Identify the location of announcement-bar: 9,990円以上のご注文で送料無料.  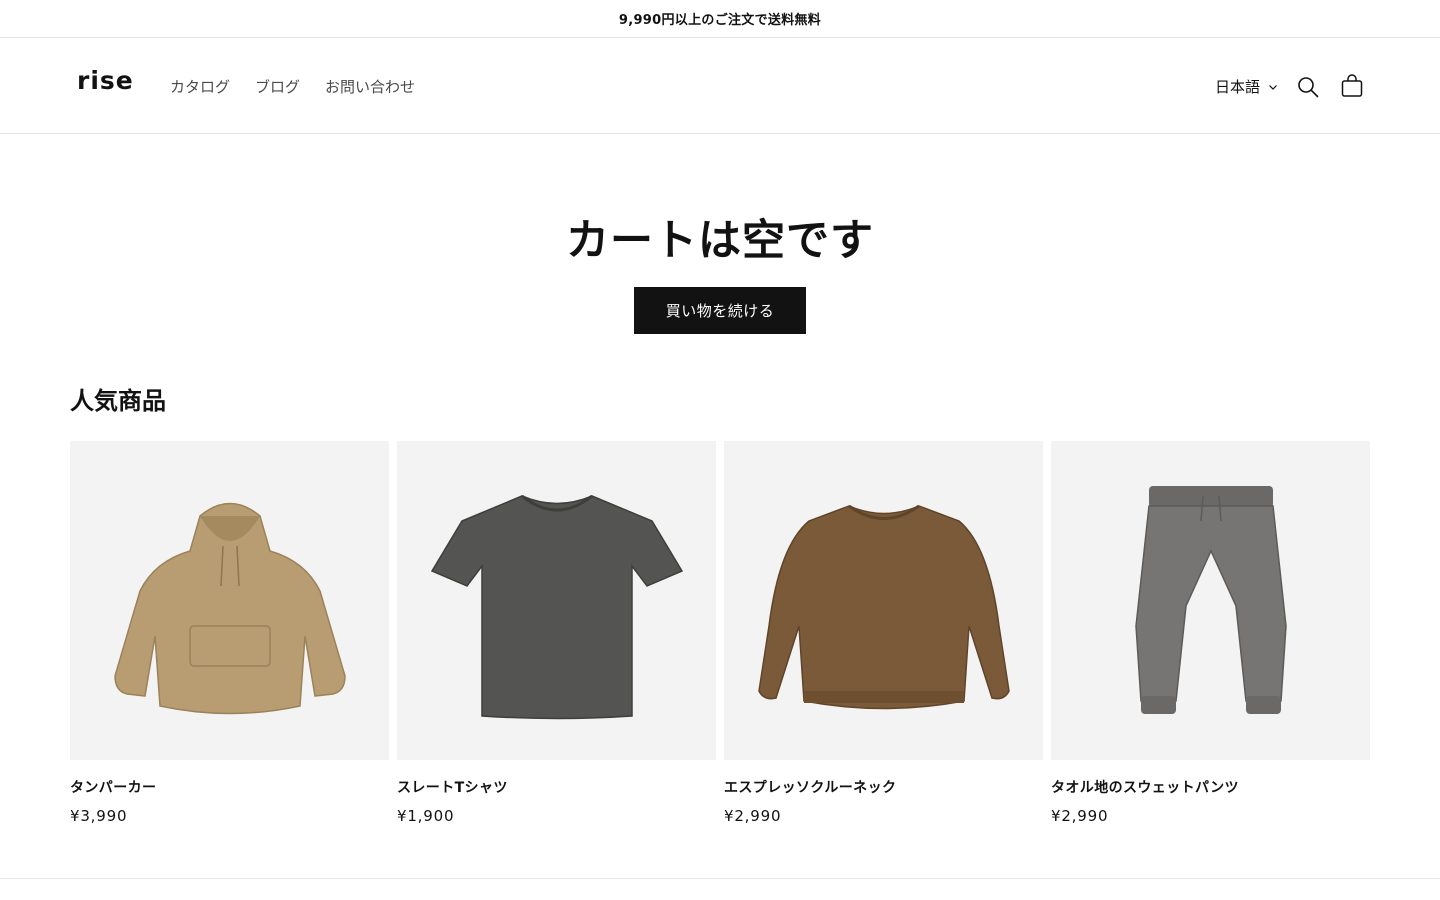
(720, 19).